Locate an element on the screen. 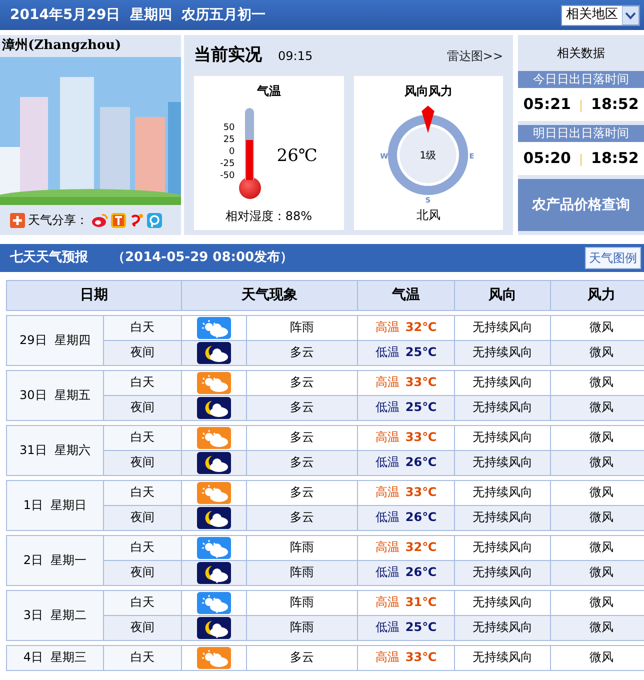 Image resolution: width=644 pixels, height=680 pixels. region-dropdown: 相关地区 is located at coordinates (600, 15).